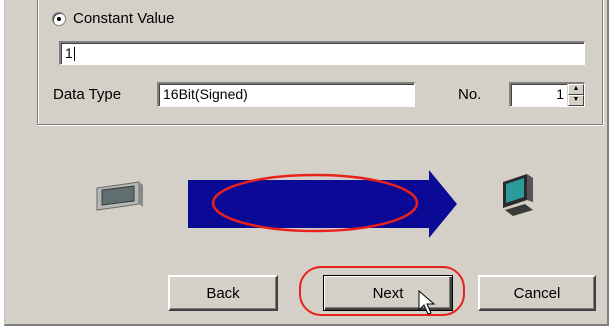 This screenshot has width=614, height=332. Describe the element at coordinates (59, 18) in the screenshot. I see `radio-button` at that location.